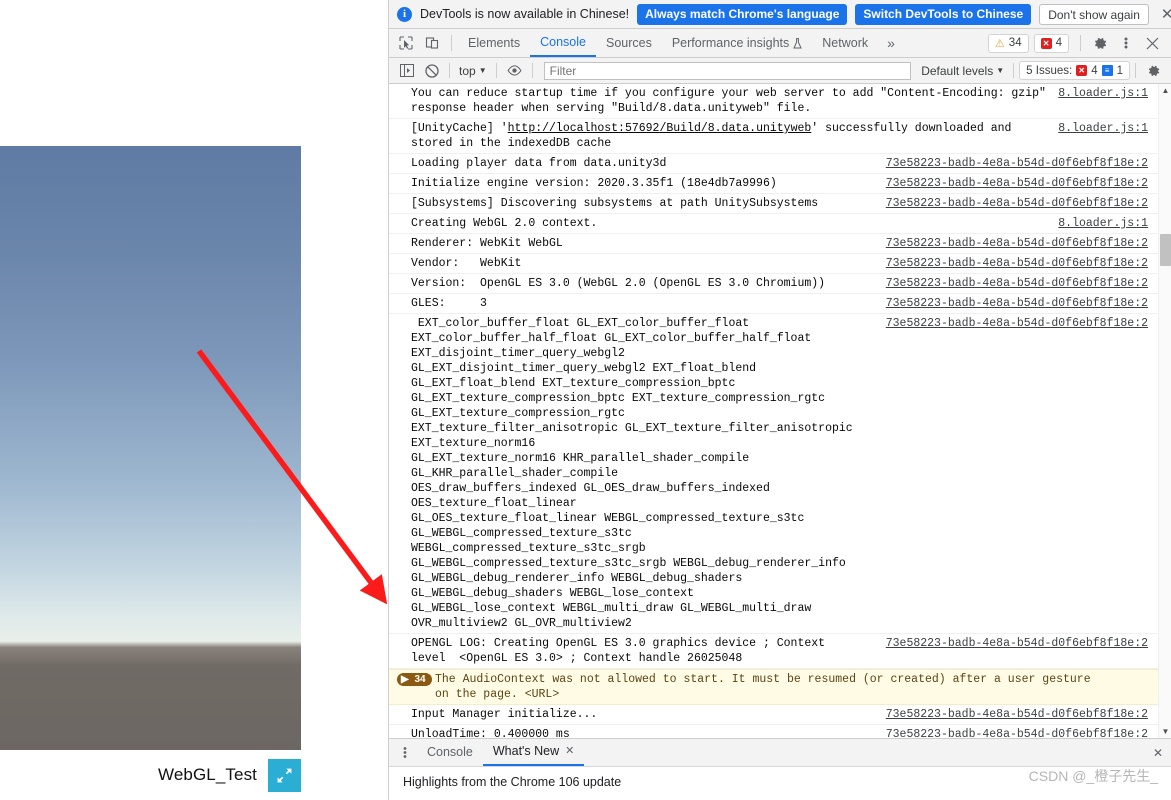 This screenshot has width=1171, height=800. I want to click on inspect-cursor-icon, so click(406, 43).